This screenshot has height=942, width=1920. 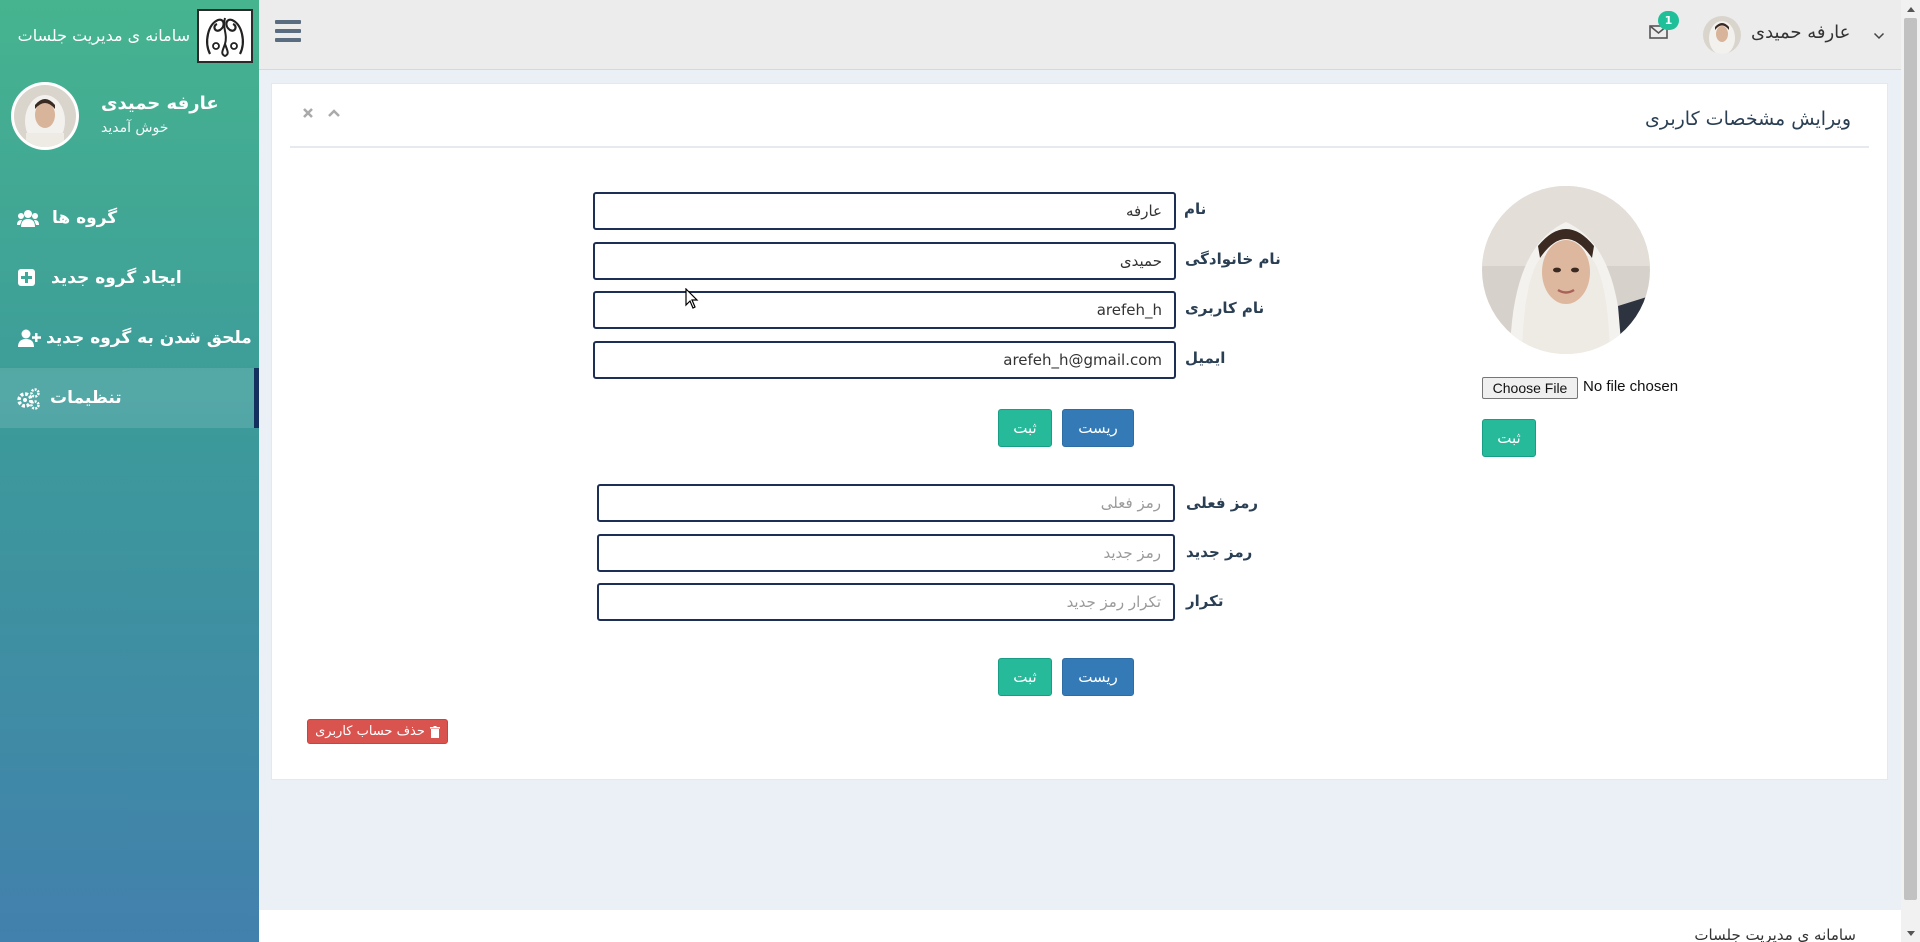 What do you see at coordinates (1079, 147) in the screenshot?
I see `divider` at bounding box center [1079, 147].